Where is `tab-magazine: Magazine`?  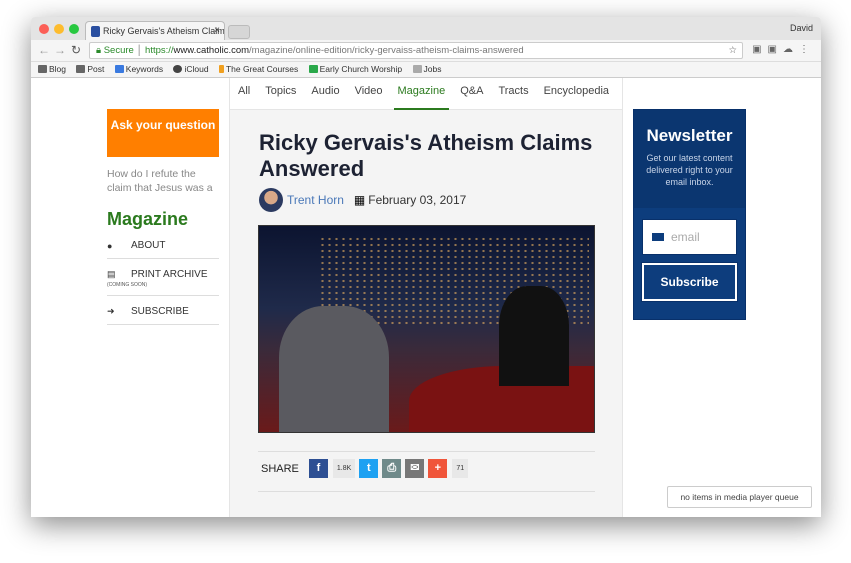 tab-magazine: Magazine is located at coordinates (421, 94).